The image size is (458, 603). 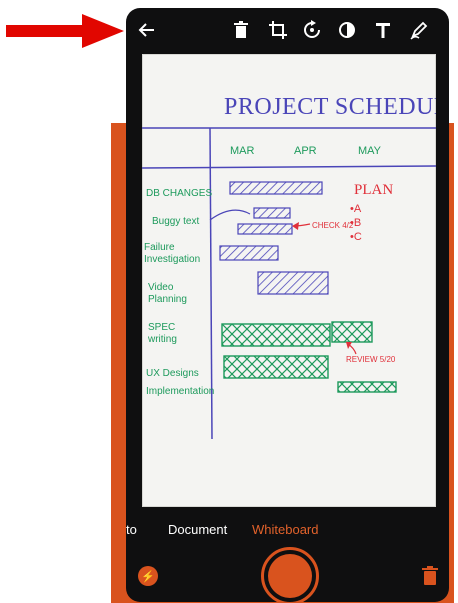 I want to click on check-note: CHECK 4/2, so click(x=333, y=225).